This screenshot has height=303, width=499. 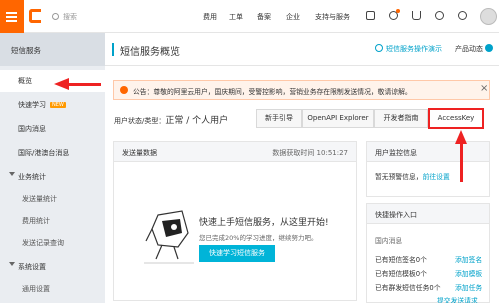 What do you see at coordinates (484, 88) in the screenshot?
I see `close-icon: ×` at bounding box center [484, 88].